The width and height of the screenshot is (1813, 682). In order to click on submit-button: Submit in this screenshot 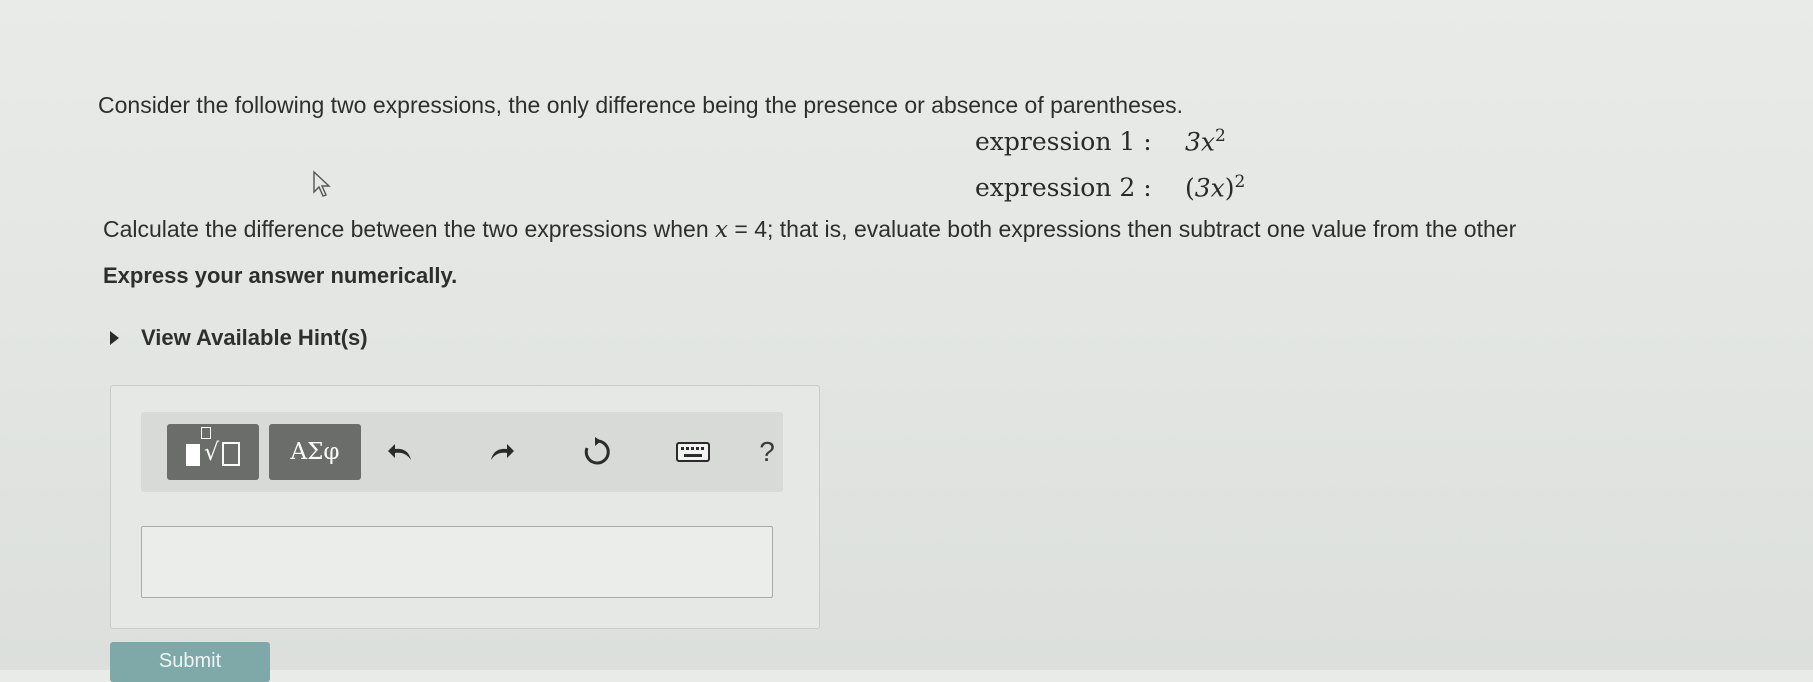, I will do `click(190, 662)`.